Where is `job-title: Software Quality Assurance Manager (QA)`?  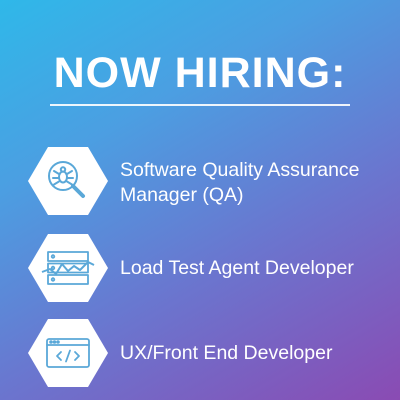 job-title: Software Quality Assurance Manager (QA) is located at coordinates (240, 182).